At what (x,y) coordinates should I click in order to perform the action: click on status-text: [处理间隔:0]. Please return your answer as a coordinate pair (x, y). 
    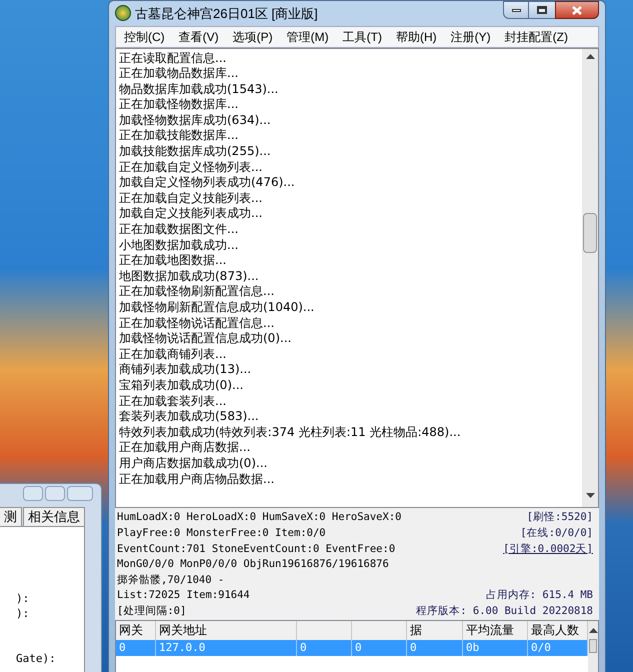
    Looking at the image, I should click on (151, 612).